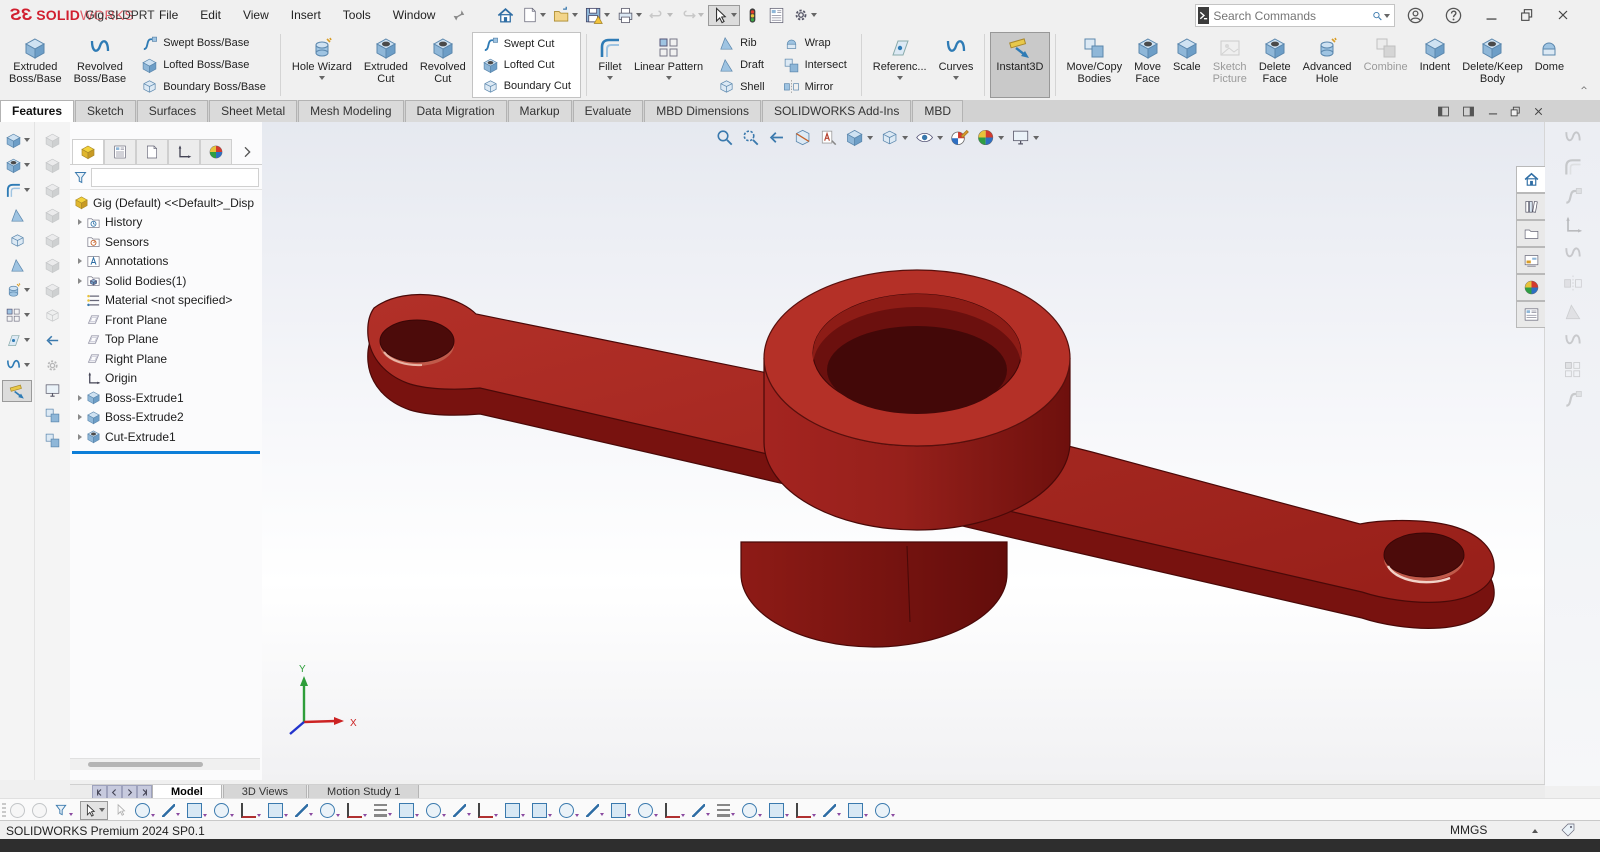  What do you see at coordinates (166, 418) in the screenshot?
I see `tree-item-boss-extrude2: Boss-Extrude2` at bounding box center [166, 418].